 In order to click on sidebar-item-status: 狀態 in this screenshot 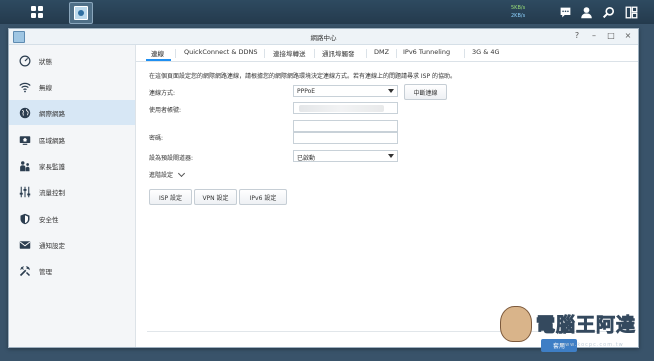, I will do `click(72, 60)`.